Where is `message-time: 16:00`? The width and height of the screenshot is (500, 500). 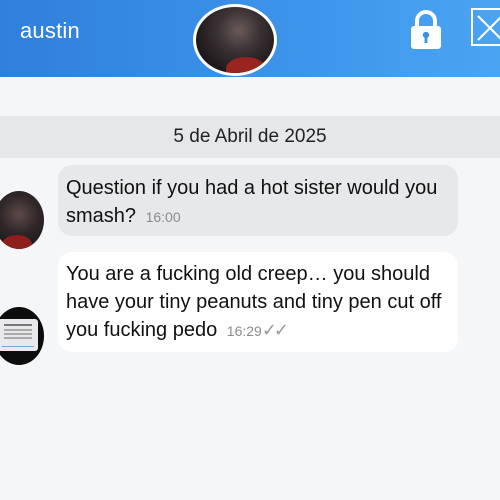 message-time: 16:00 is located at coordinates (163, 217).